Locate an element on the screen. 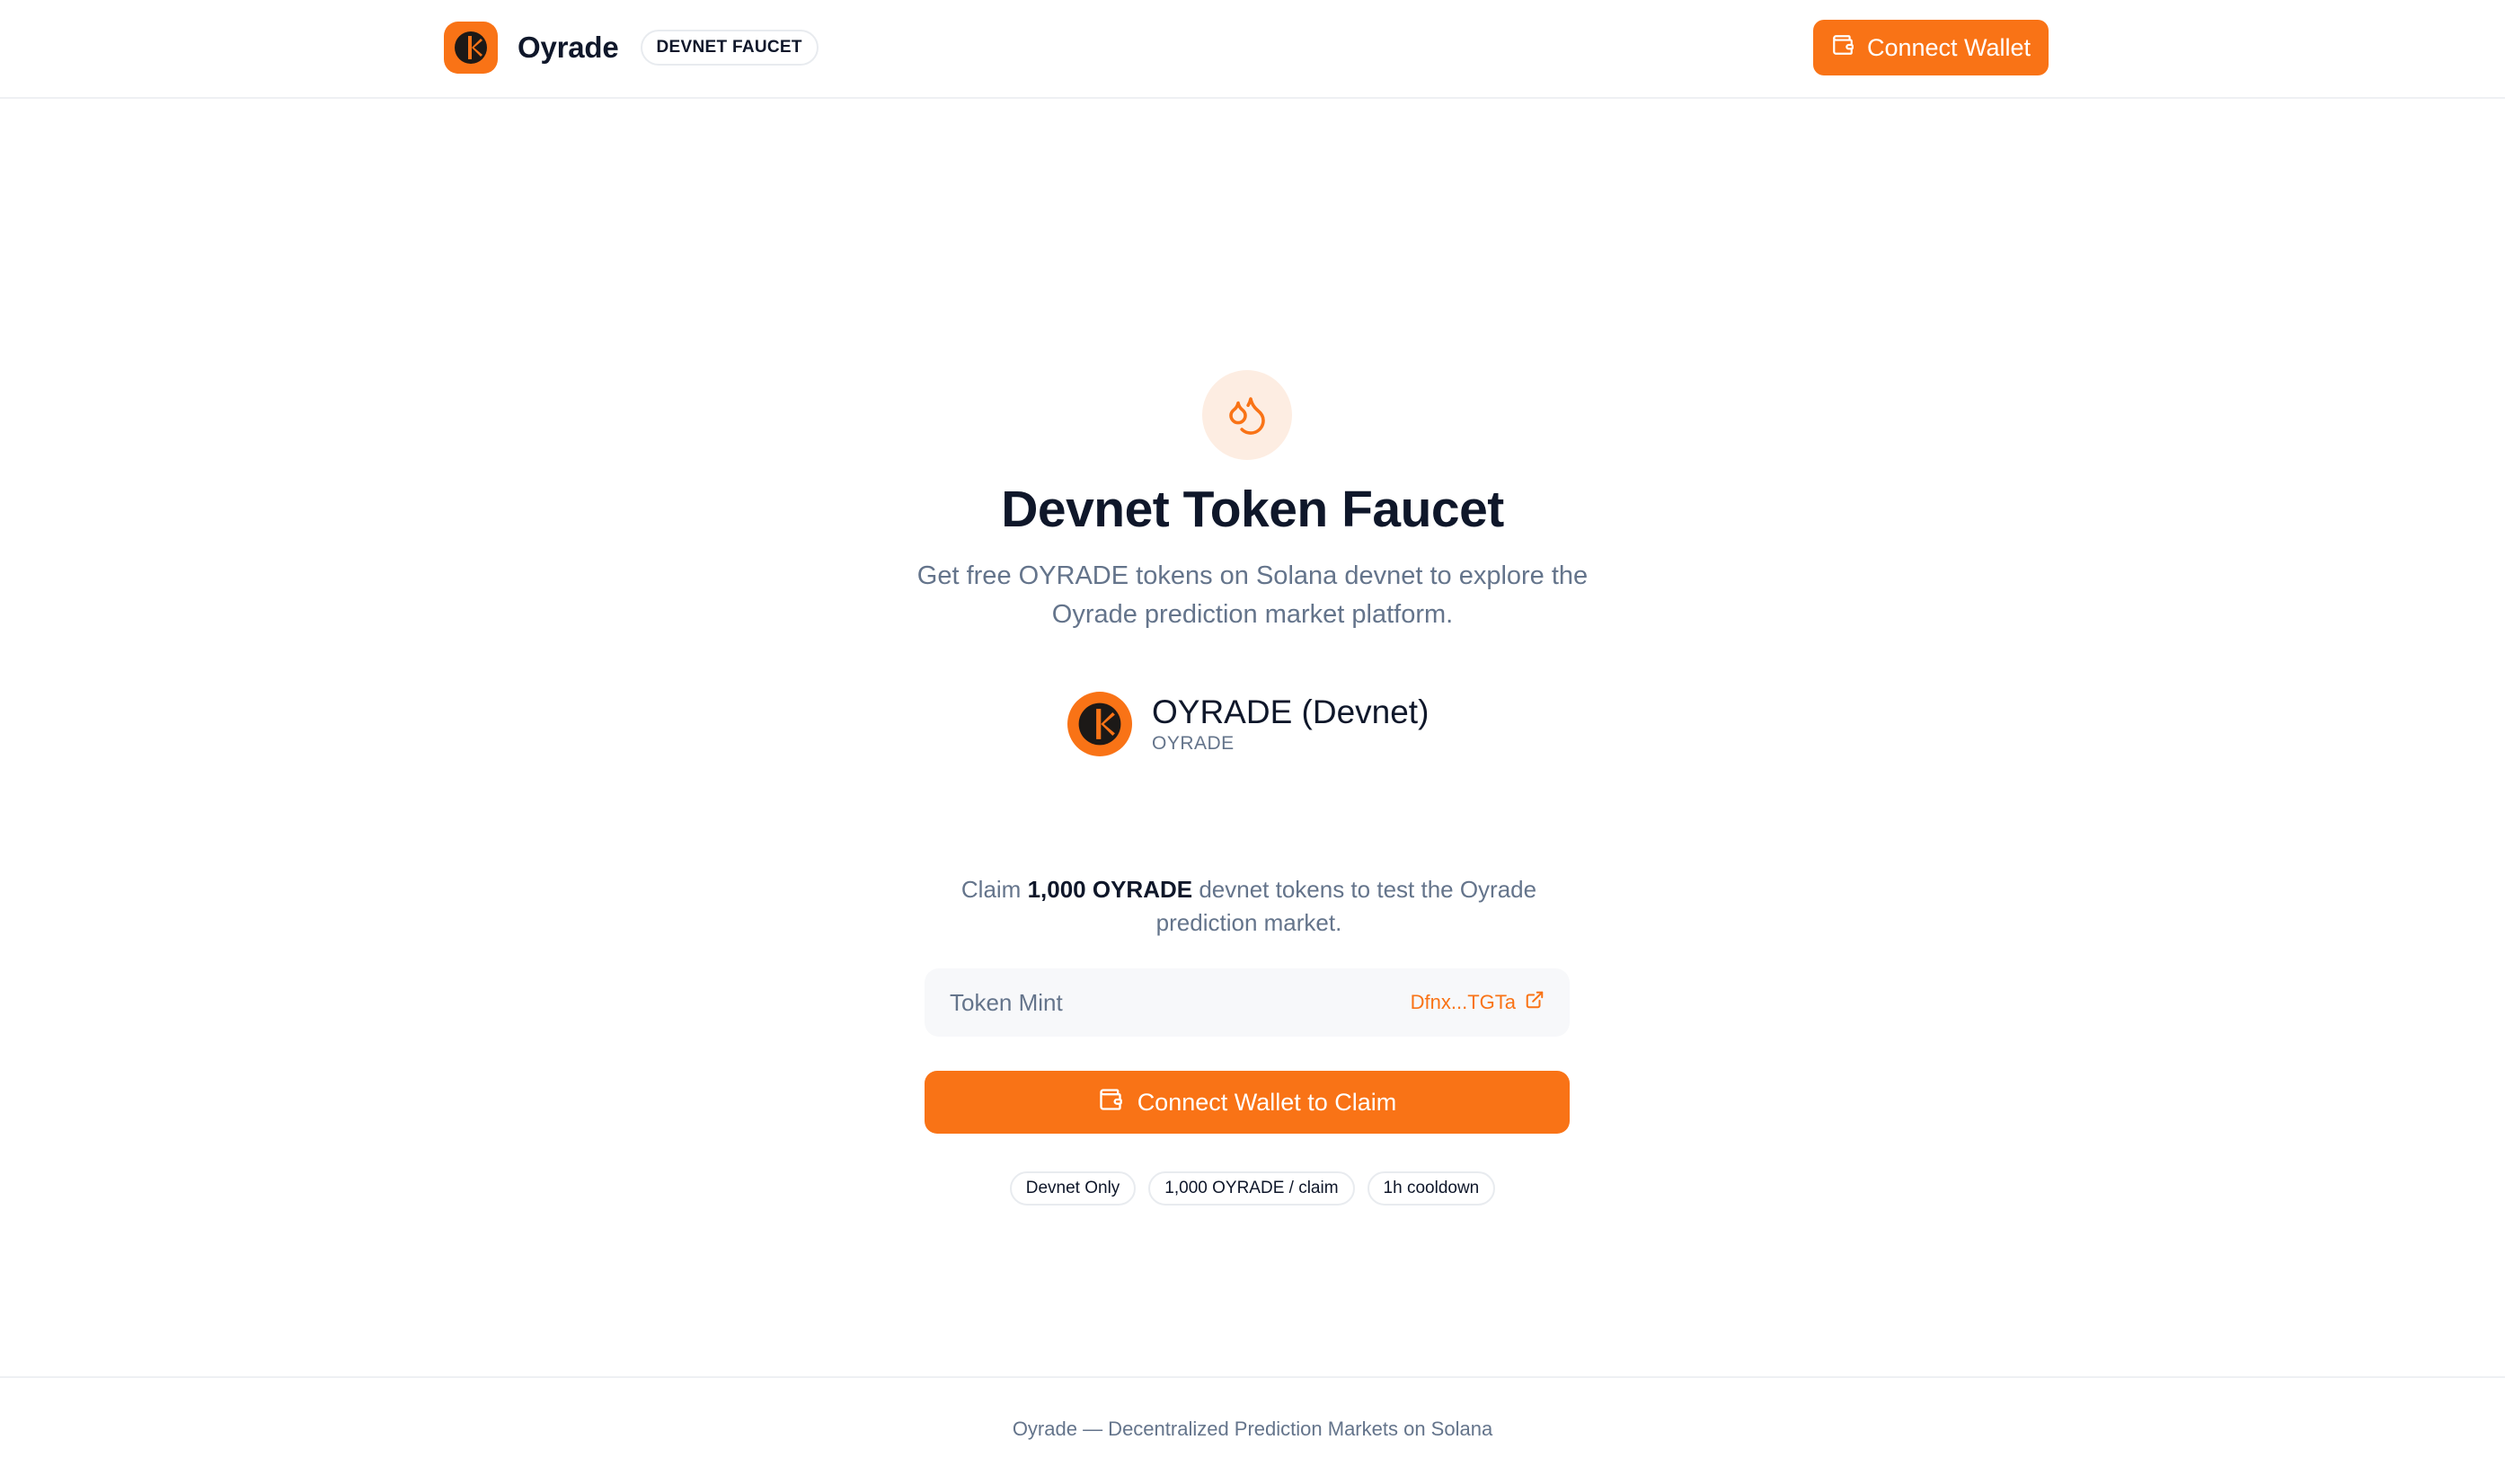 The image size is (2505, 1484). token-mint-label: Token Mint is located at coordinates (1007, 1002).